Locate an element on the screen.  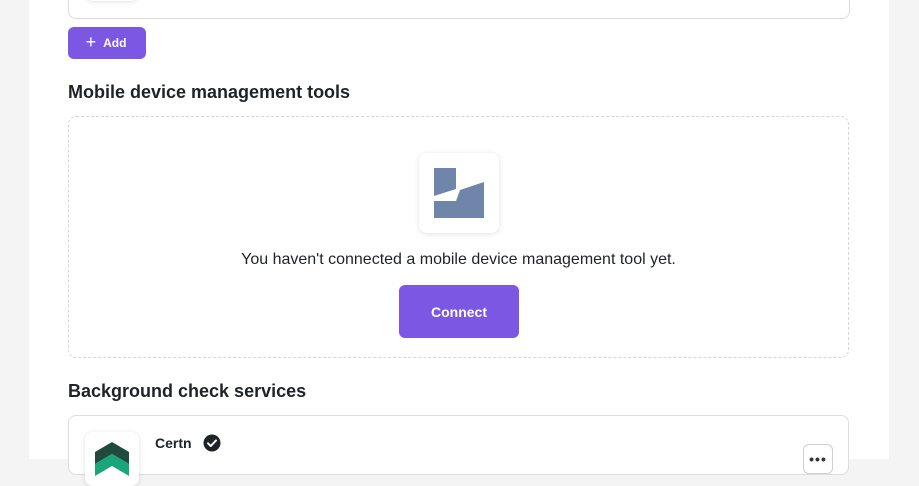
add-button: + Add is located at coordinates (107, 43).